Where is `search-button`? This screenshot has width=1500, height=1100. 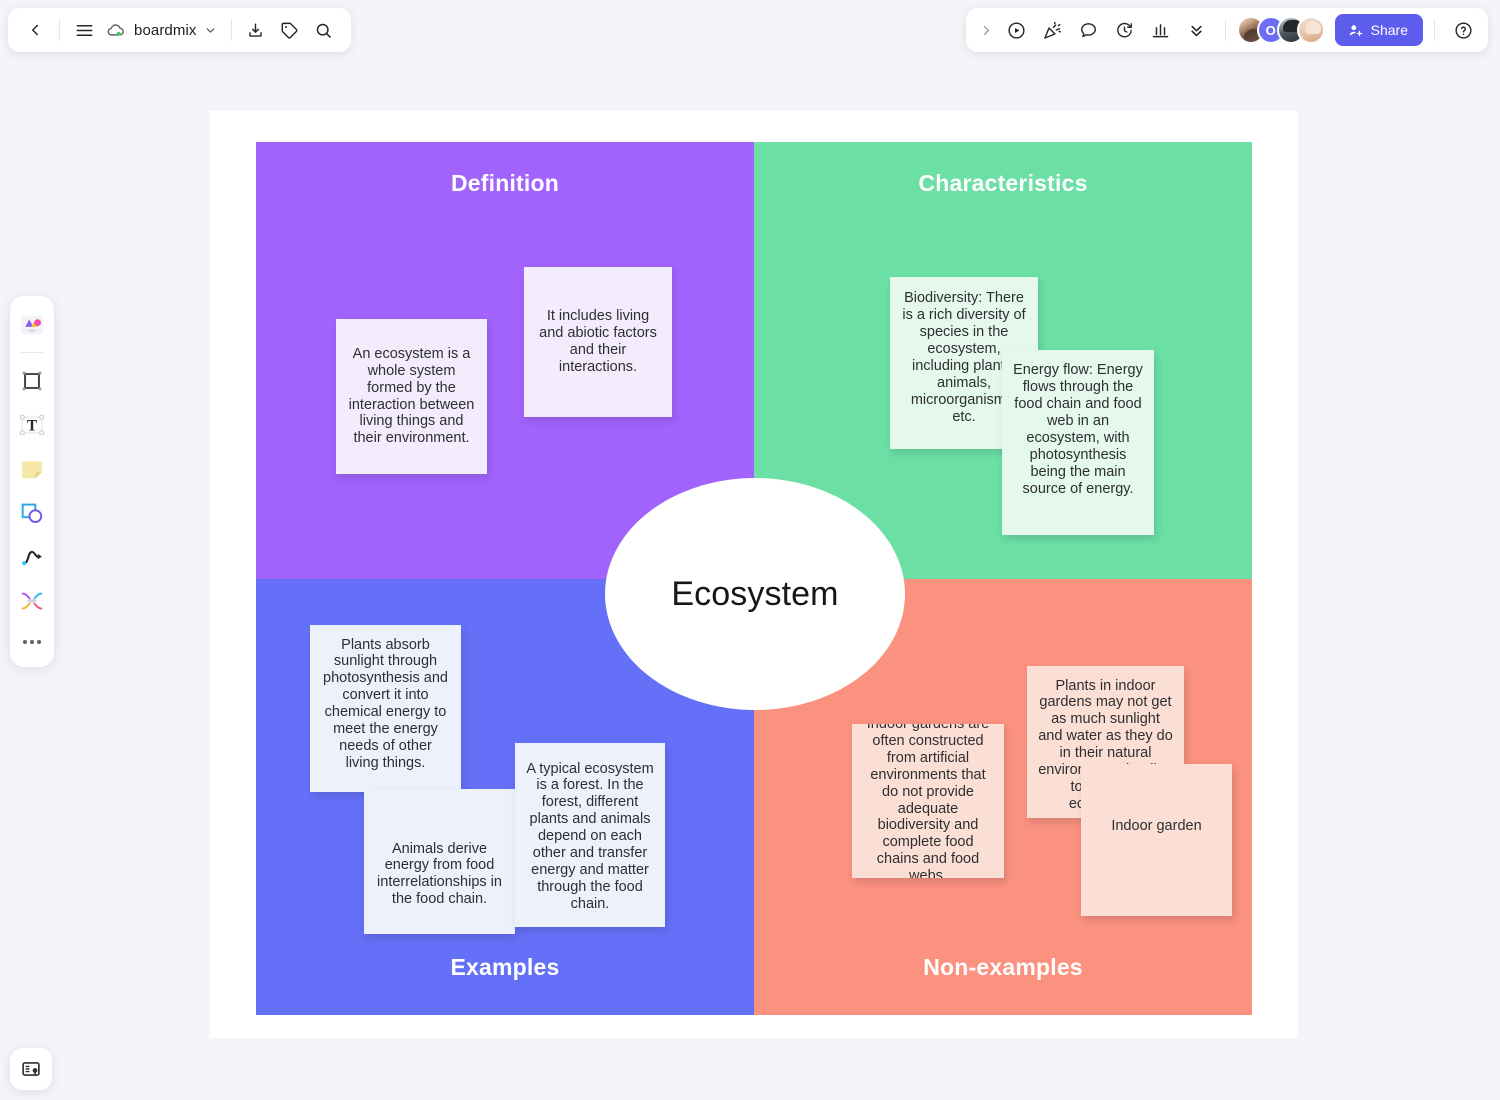
search-button is located at coordinates (324, 30).